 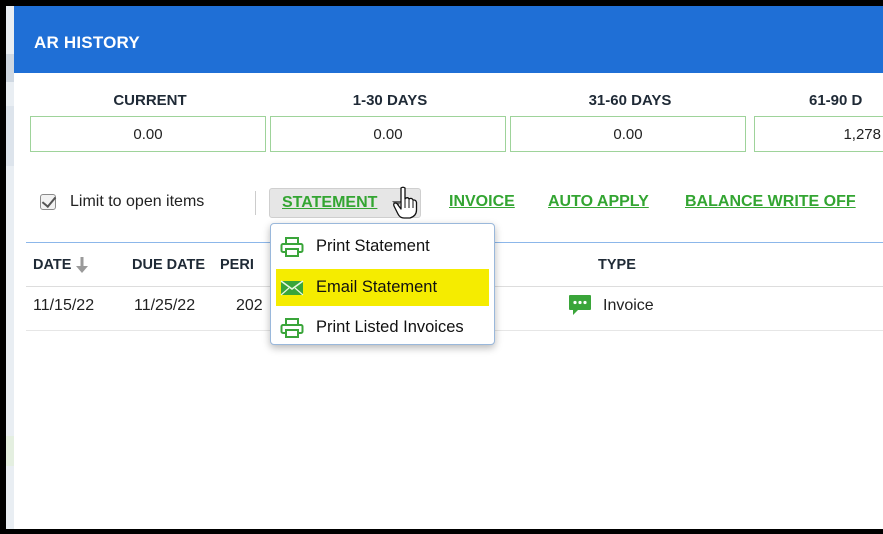 What do you see at coordinates (168, 265) in the screenshot?
I see `column-header-due-date: DUE DATE` at bounding box center [168, 265].